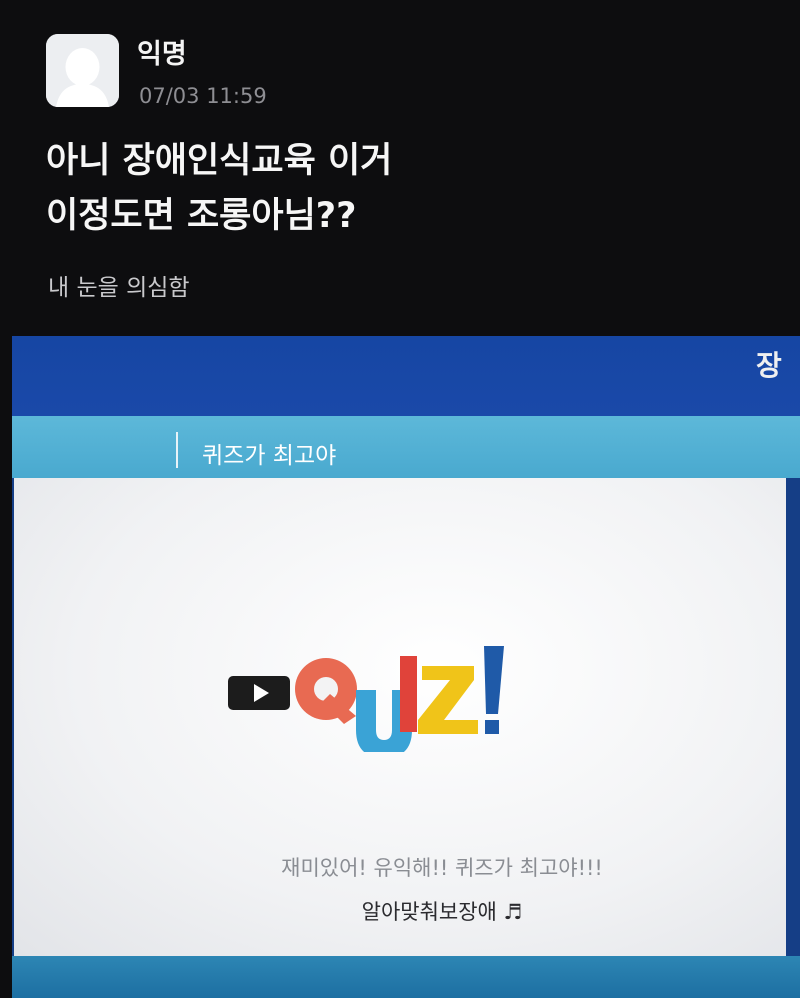  I want to click on default-avatar-icon, so click(82, 70).